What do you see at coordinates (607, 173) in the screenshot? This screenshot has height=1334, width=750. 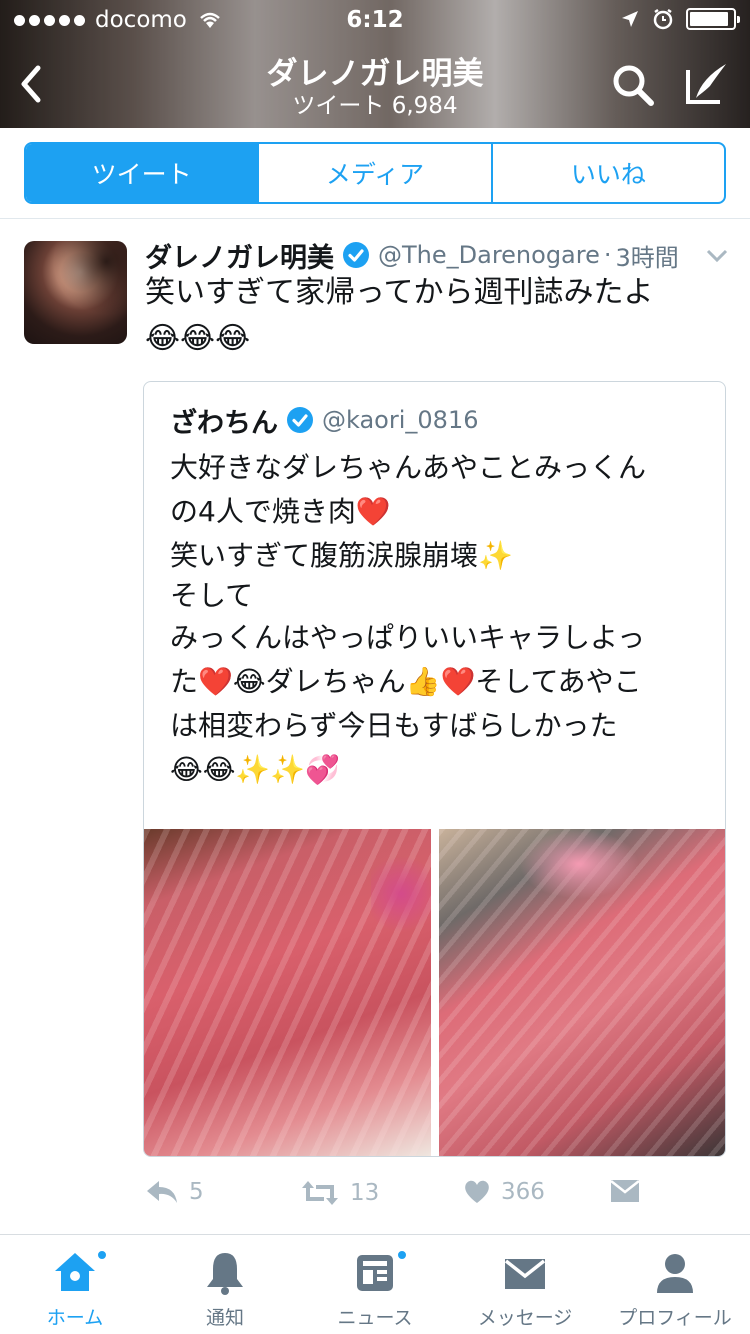 I see `tab-likes: いいね` at bounding box center [607, 173].